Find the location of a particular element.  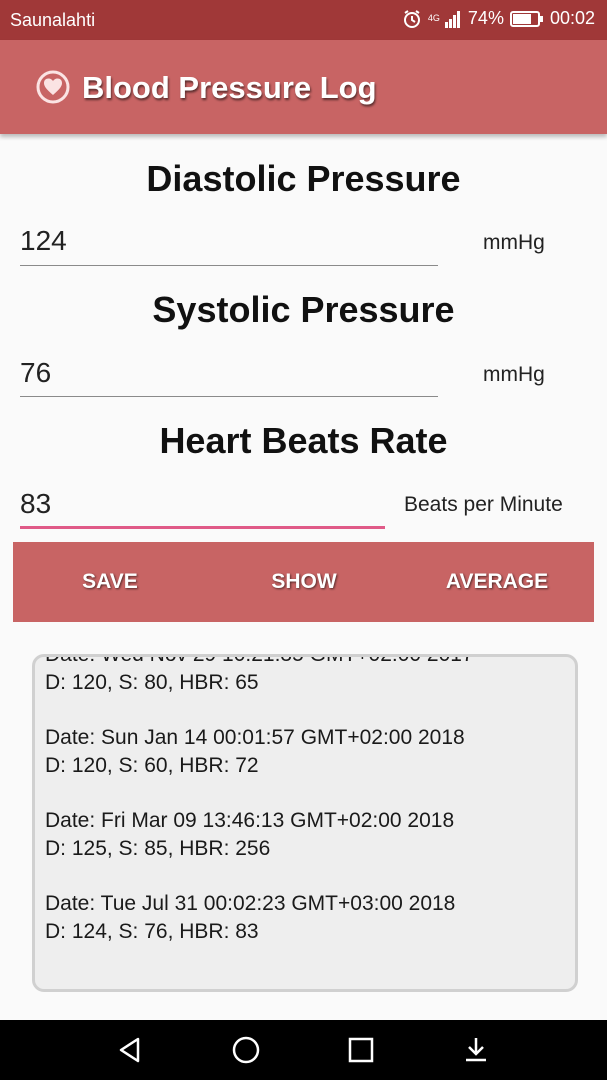

heart-icon is located at coordinates (53, 87).